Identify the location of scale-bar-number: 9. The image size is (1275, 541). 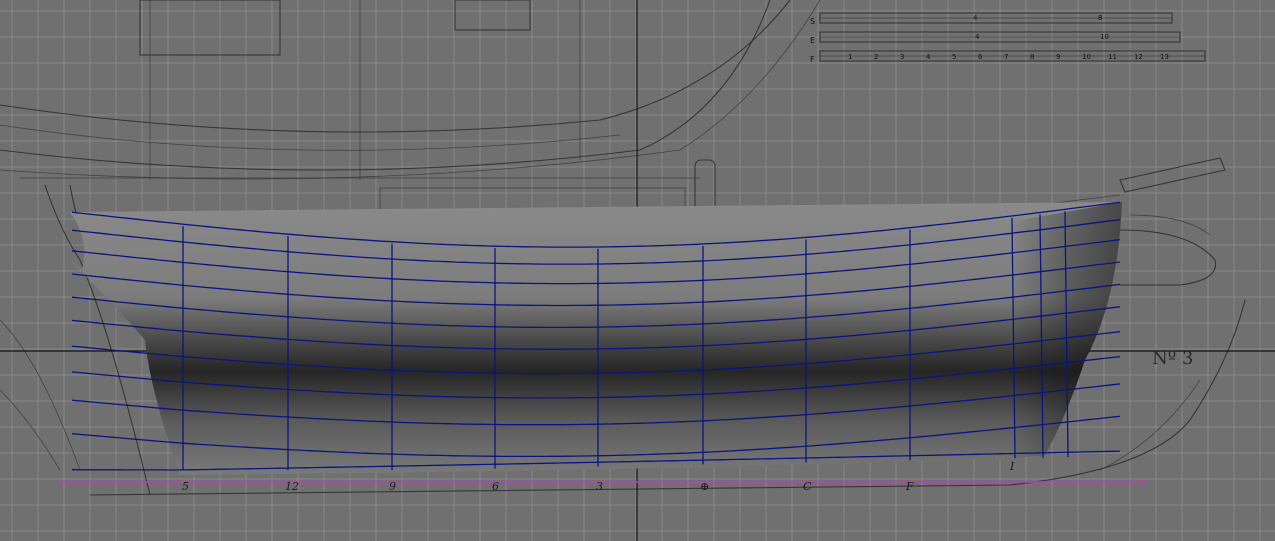
(1058, 57).